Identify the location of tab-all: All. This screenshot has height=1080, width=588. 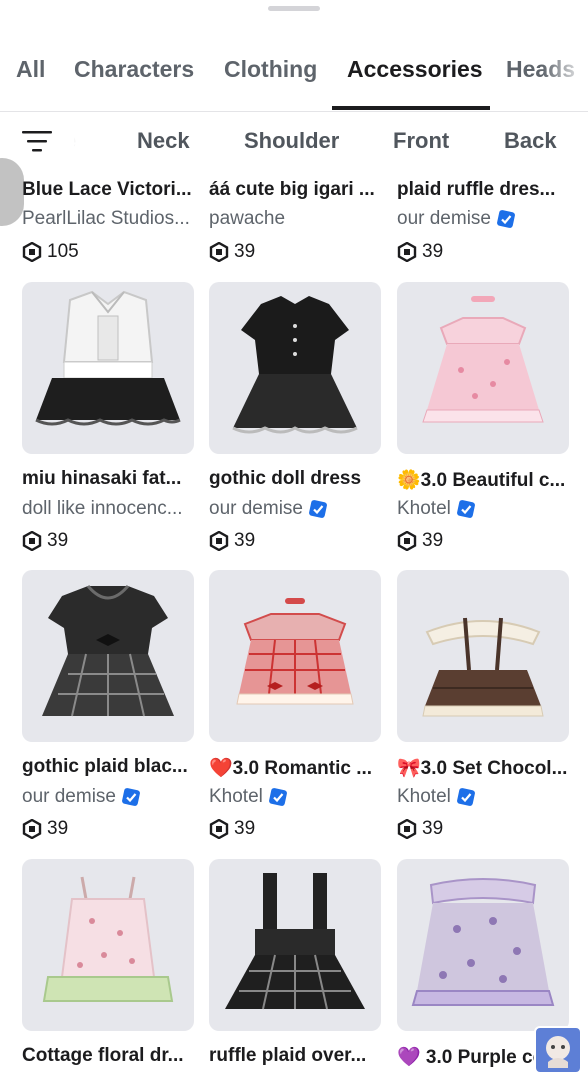
(30, 69).